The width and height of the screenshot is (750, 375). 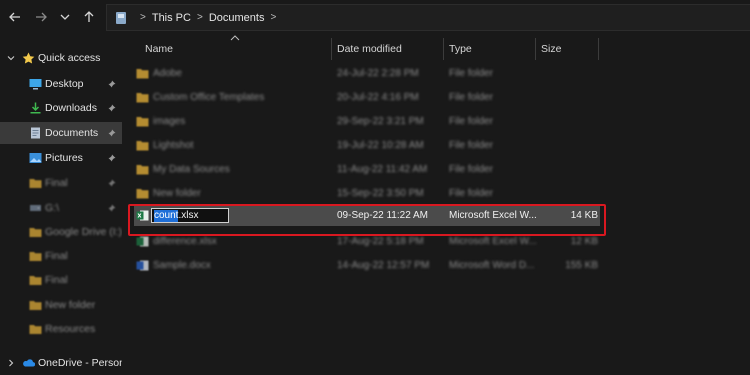 I want to click on sidebar-item-label: Quick access, so click(x=69, y=58).